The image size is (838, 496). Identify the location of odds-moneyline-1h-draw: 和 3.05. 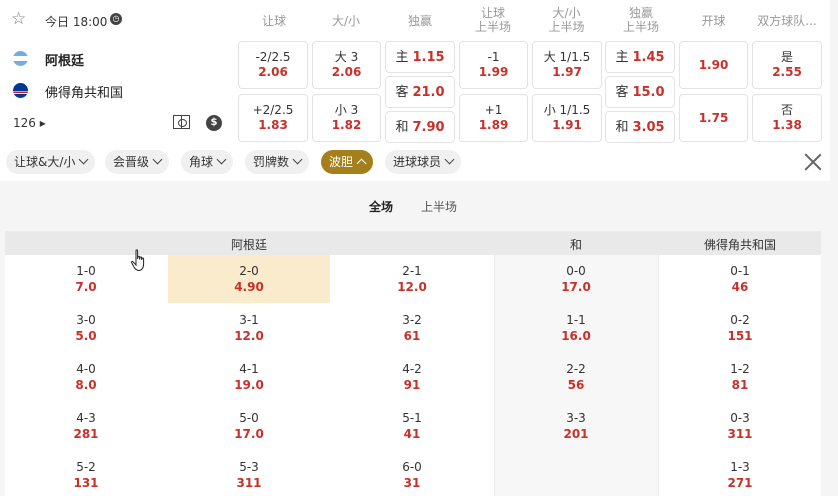
(640, 127).